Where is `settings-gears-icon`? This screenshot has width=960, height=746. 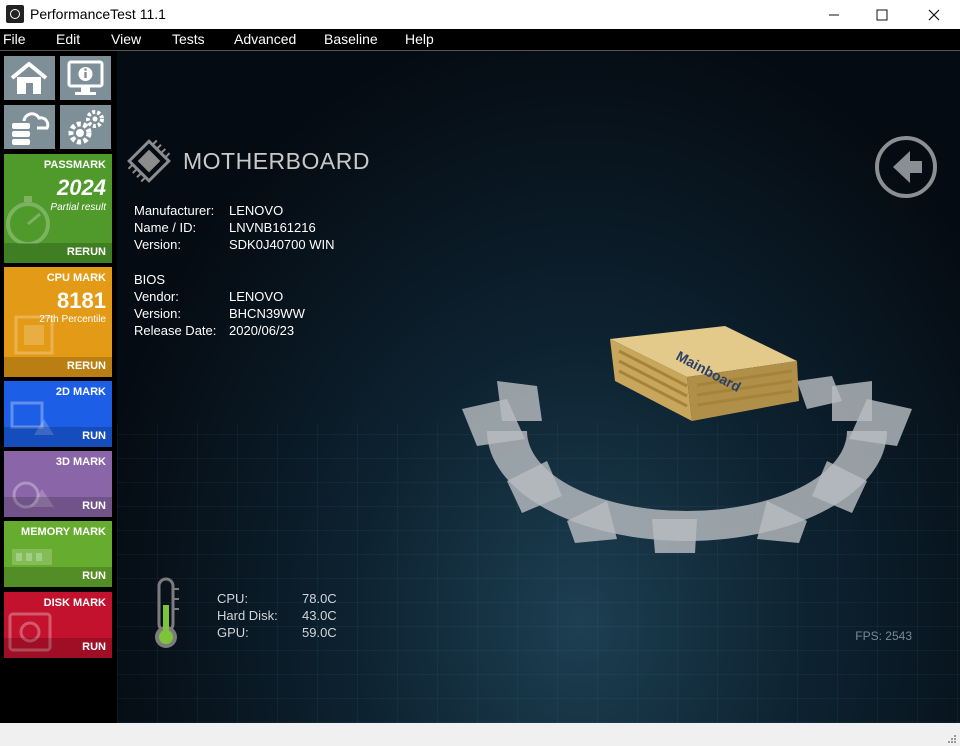
settings-gears-icon is located at coordinates (86, 127).